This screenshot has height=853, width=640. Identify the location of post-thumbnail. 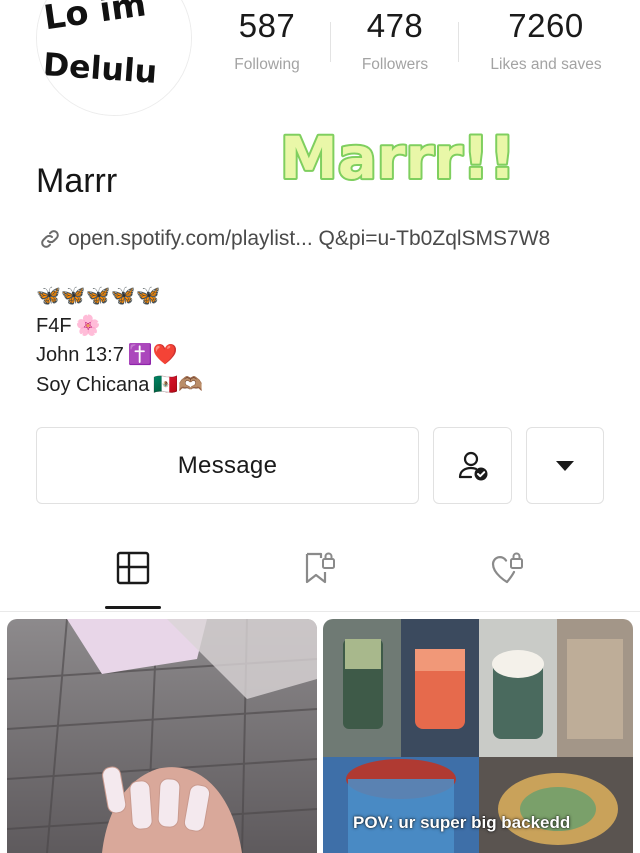
(162, 736).